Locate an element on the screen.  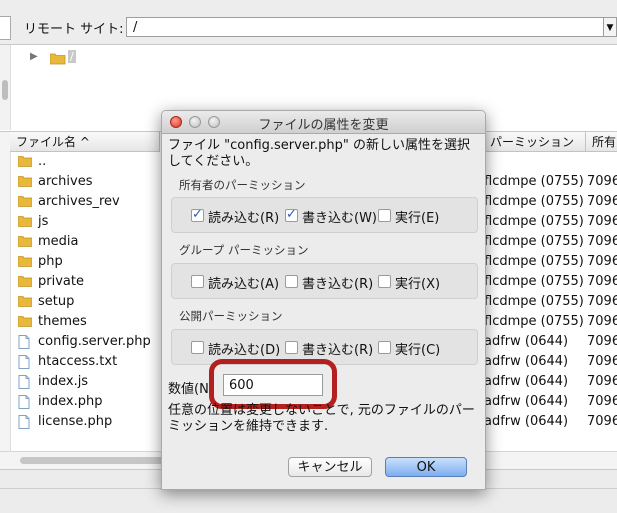
file-name: archives_rev is located at coordinates (79, 201).